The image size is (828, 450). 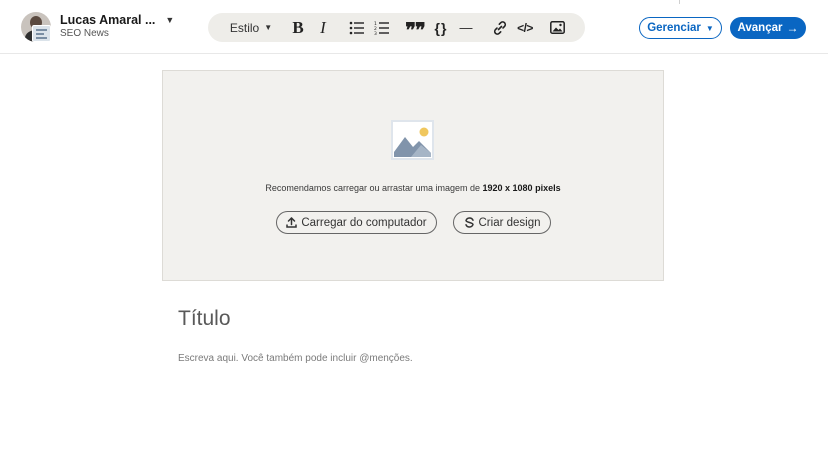 I want to click on link-button, so click(x=500, y=27).